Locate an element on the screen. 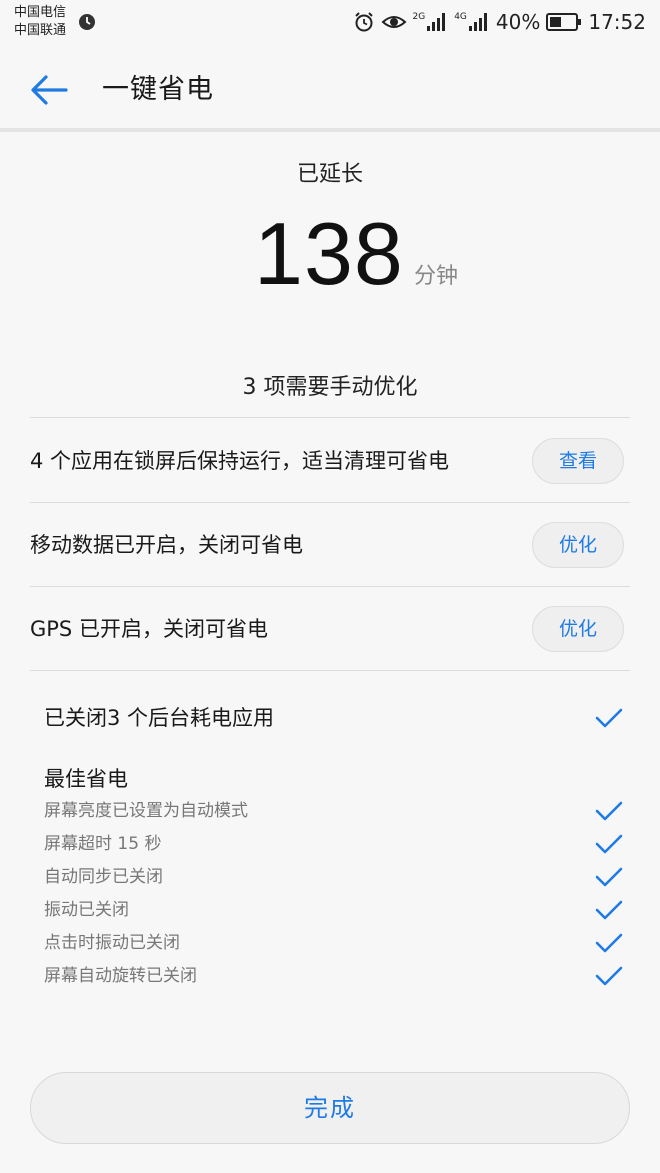  manual-item-mobile-data-text: 移动数据已开启，关闭可省电 is located at coordinates (166, 545).